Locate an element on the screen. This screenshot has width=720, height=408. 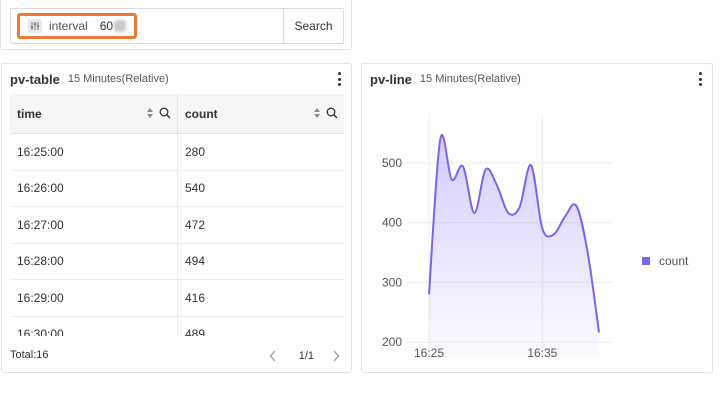
table-row: 16:28:00 494 is located at coordinates (177, 261).